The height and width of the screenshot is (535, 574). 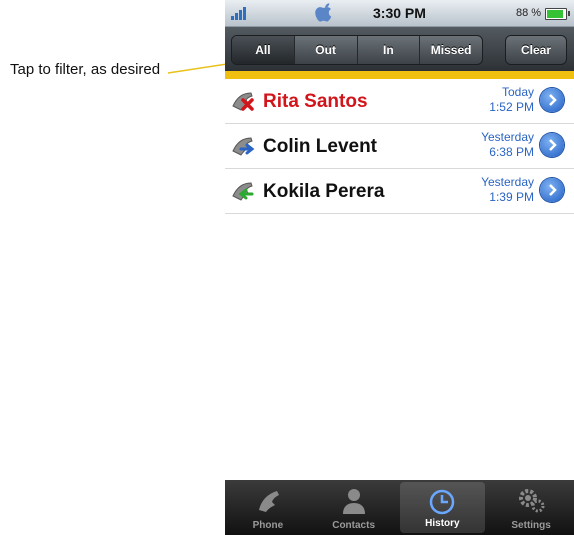 I want to click on tab-history: History, so click(x=442, y=507).